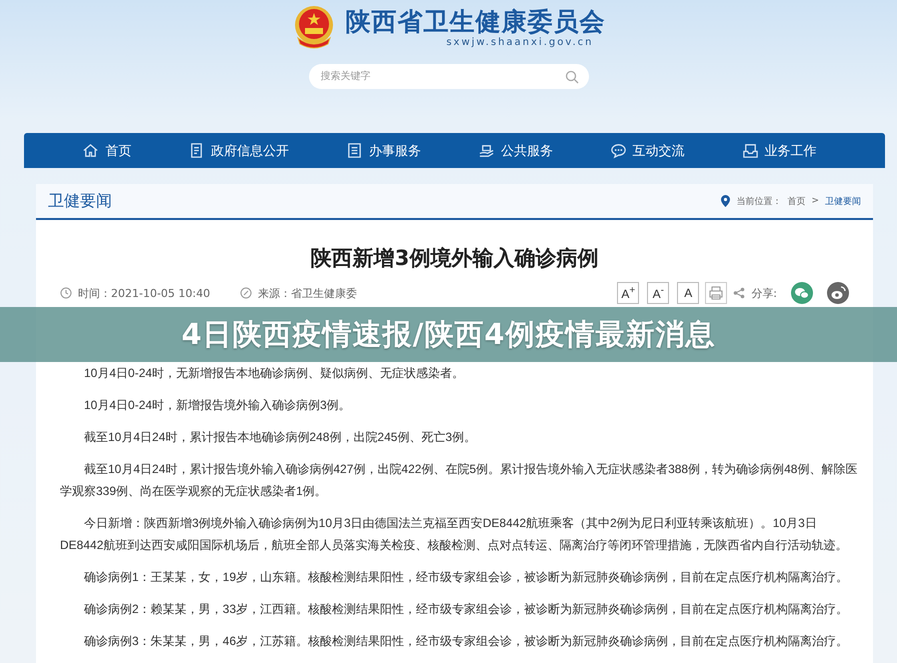  I want to click on home-icon, so click(91, 150).